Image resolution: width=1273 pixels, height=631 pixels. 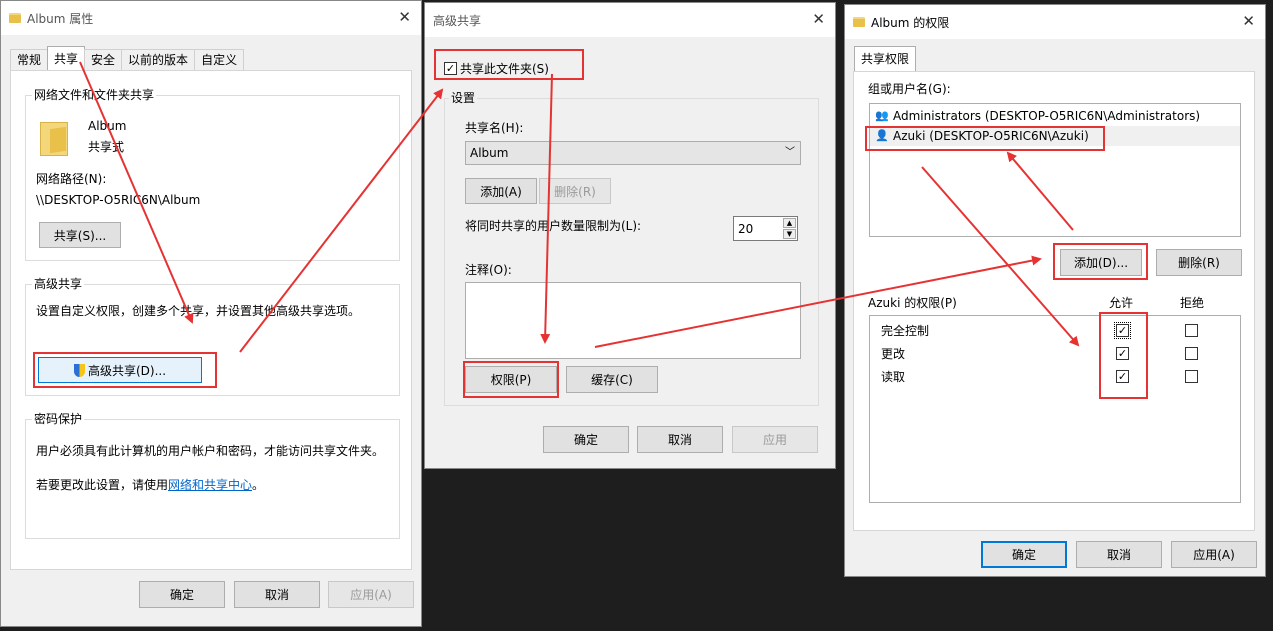 I want to click on highlight-add-button, so click(x=1100, y=261).